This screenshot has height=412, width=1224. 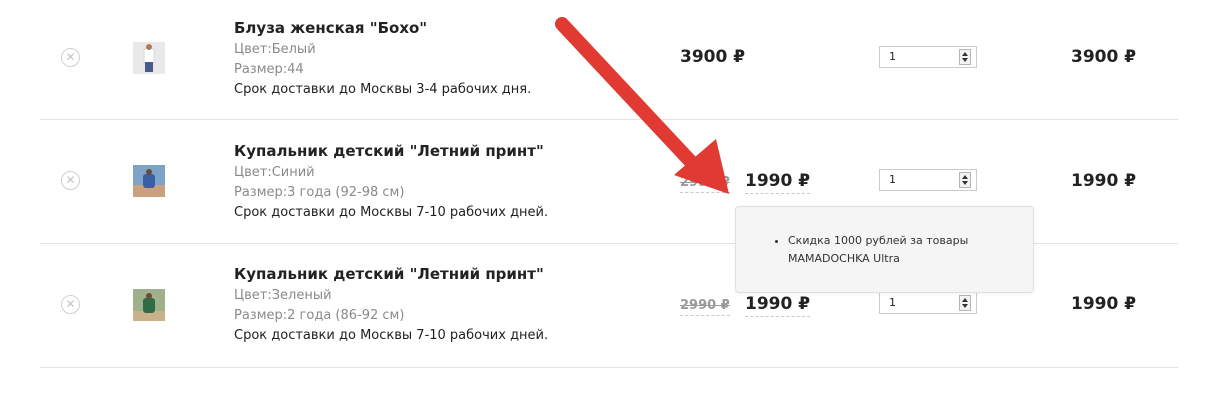 I want to click on product-color: Цвет:Зеленый, so click(x=283, y=295).